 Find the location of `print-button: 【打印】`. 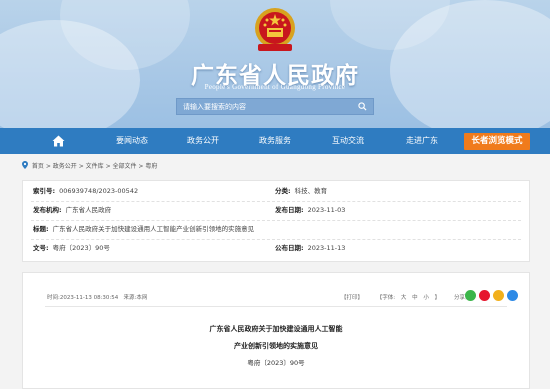

print-button: 【打印】 is located at coordinates (352, 298).